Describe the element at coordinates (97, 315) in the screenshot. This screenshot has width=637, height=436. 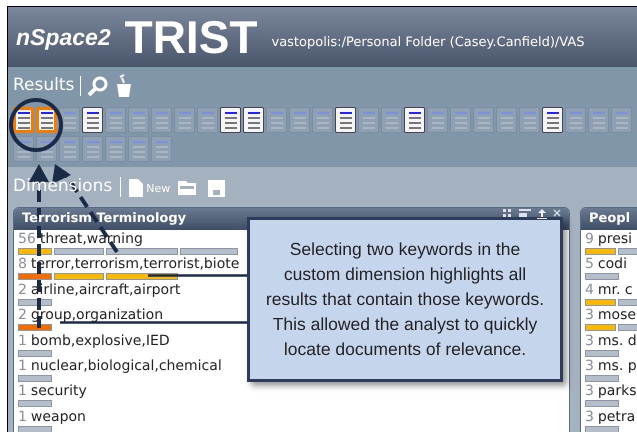
I see `term-label: group,organization` at that location.